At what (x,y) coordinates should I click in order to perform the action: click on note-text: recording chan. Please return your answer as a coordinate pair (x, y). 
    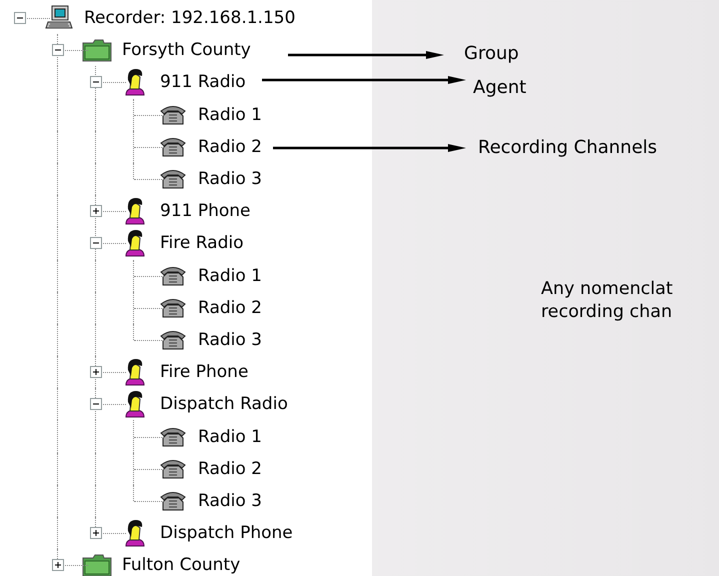
    Looking at the image, I should click on (606, 312).